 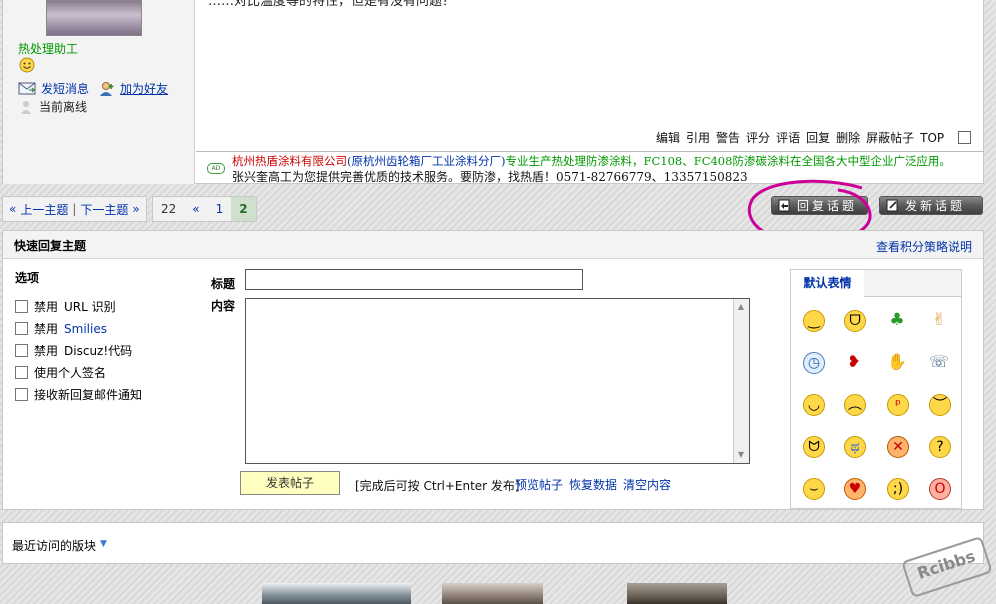 What do you see at coordinates (784, 205) in the screenshot?
I see `reply-doc-icon` at bounding box center [784, 205].